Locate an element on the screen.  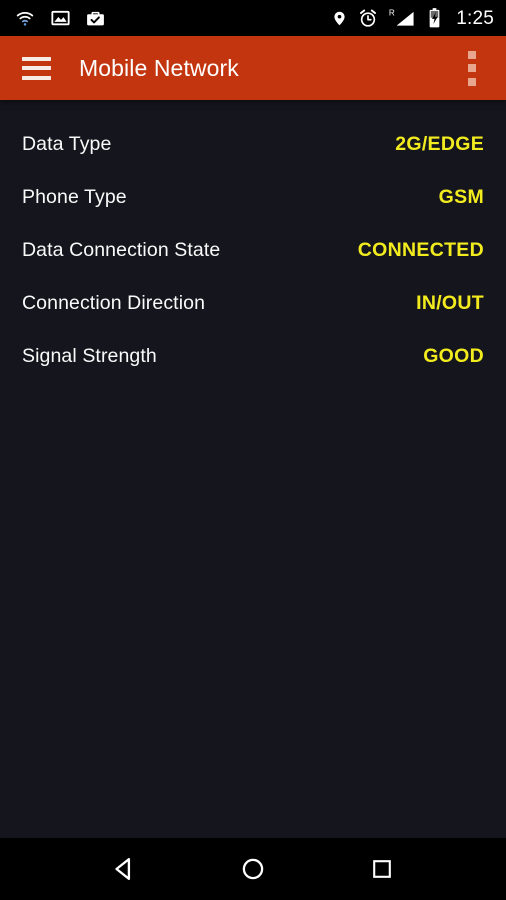
row-value: CONNECTED is located at coordinates (420, 250).